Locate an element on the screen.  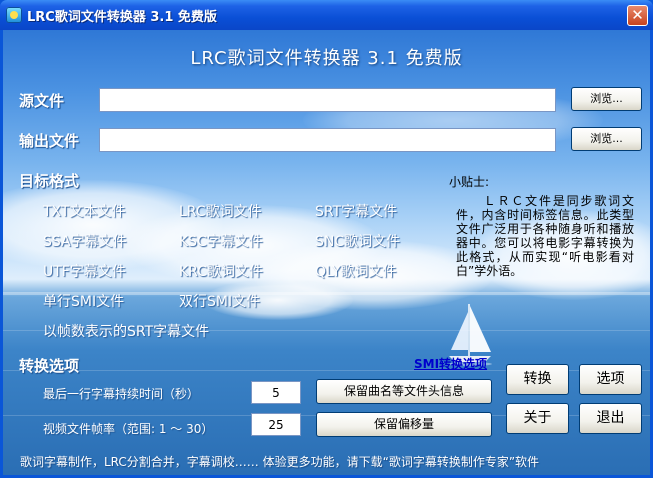
format-option-ssa: SSA字幕文件 is located at coordinates (85, 241).